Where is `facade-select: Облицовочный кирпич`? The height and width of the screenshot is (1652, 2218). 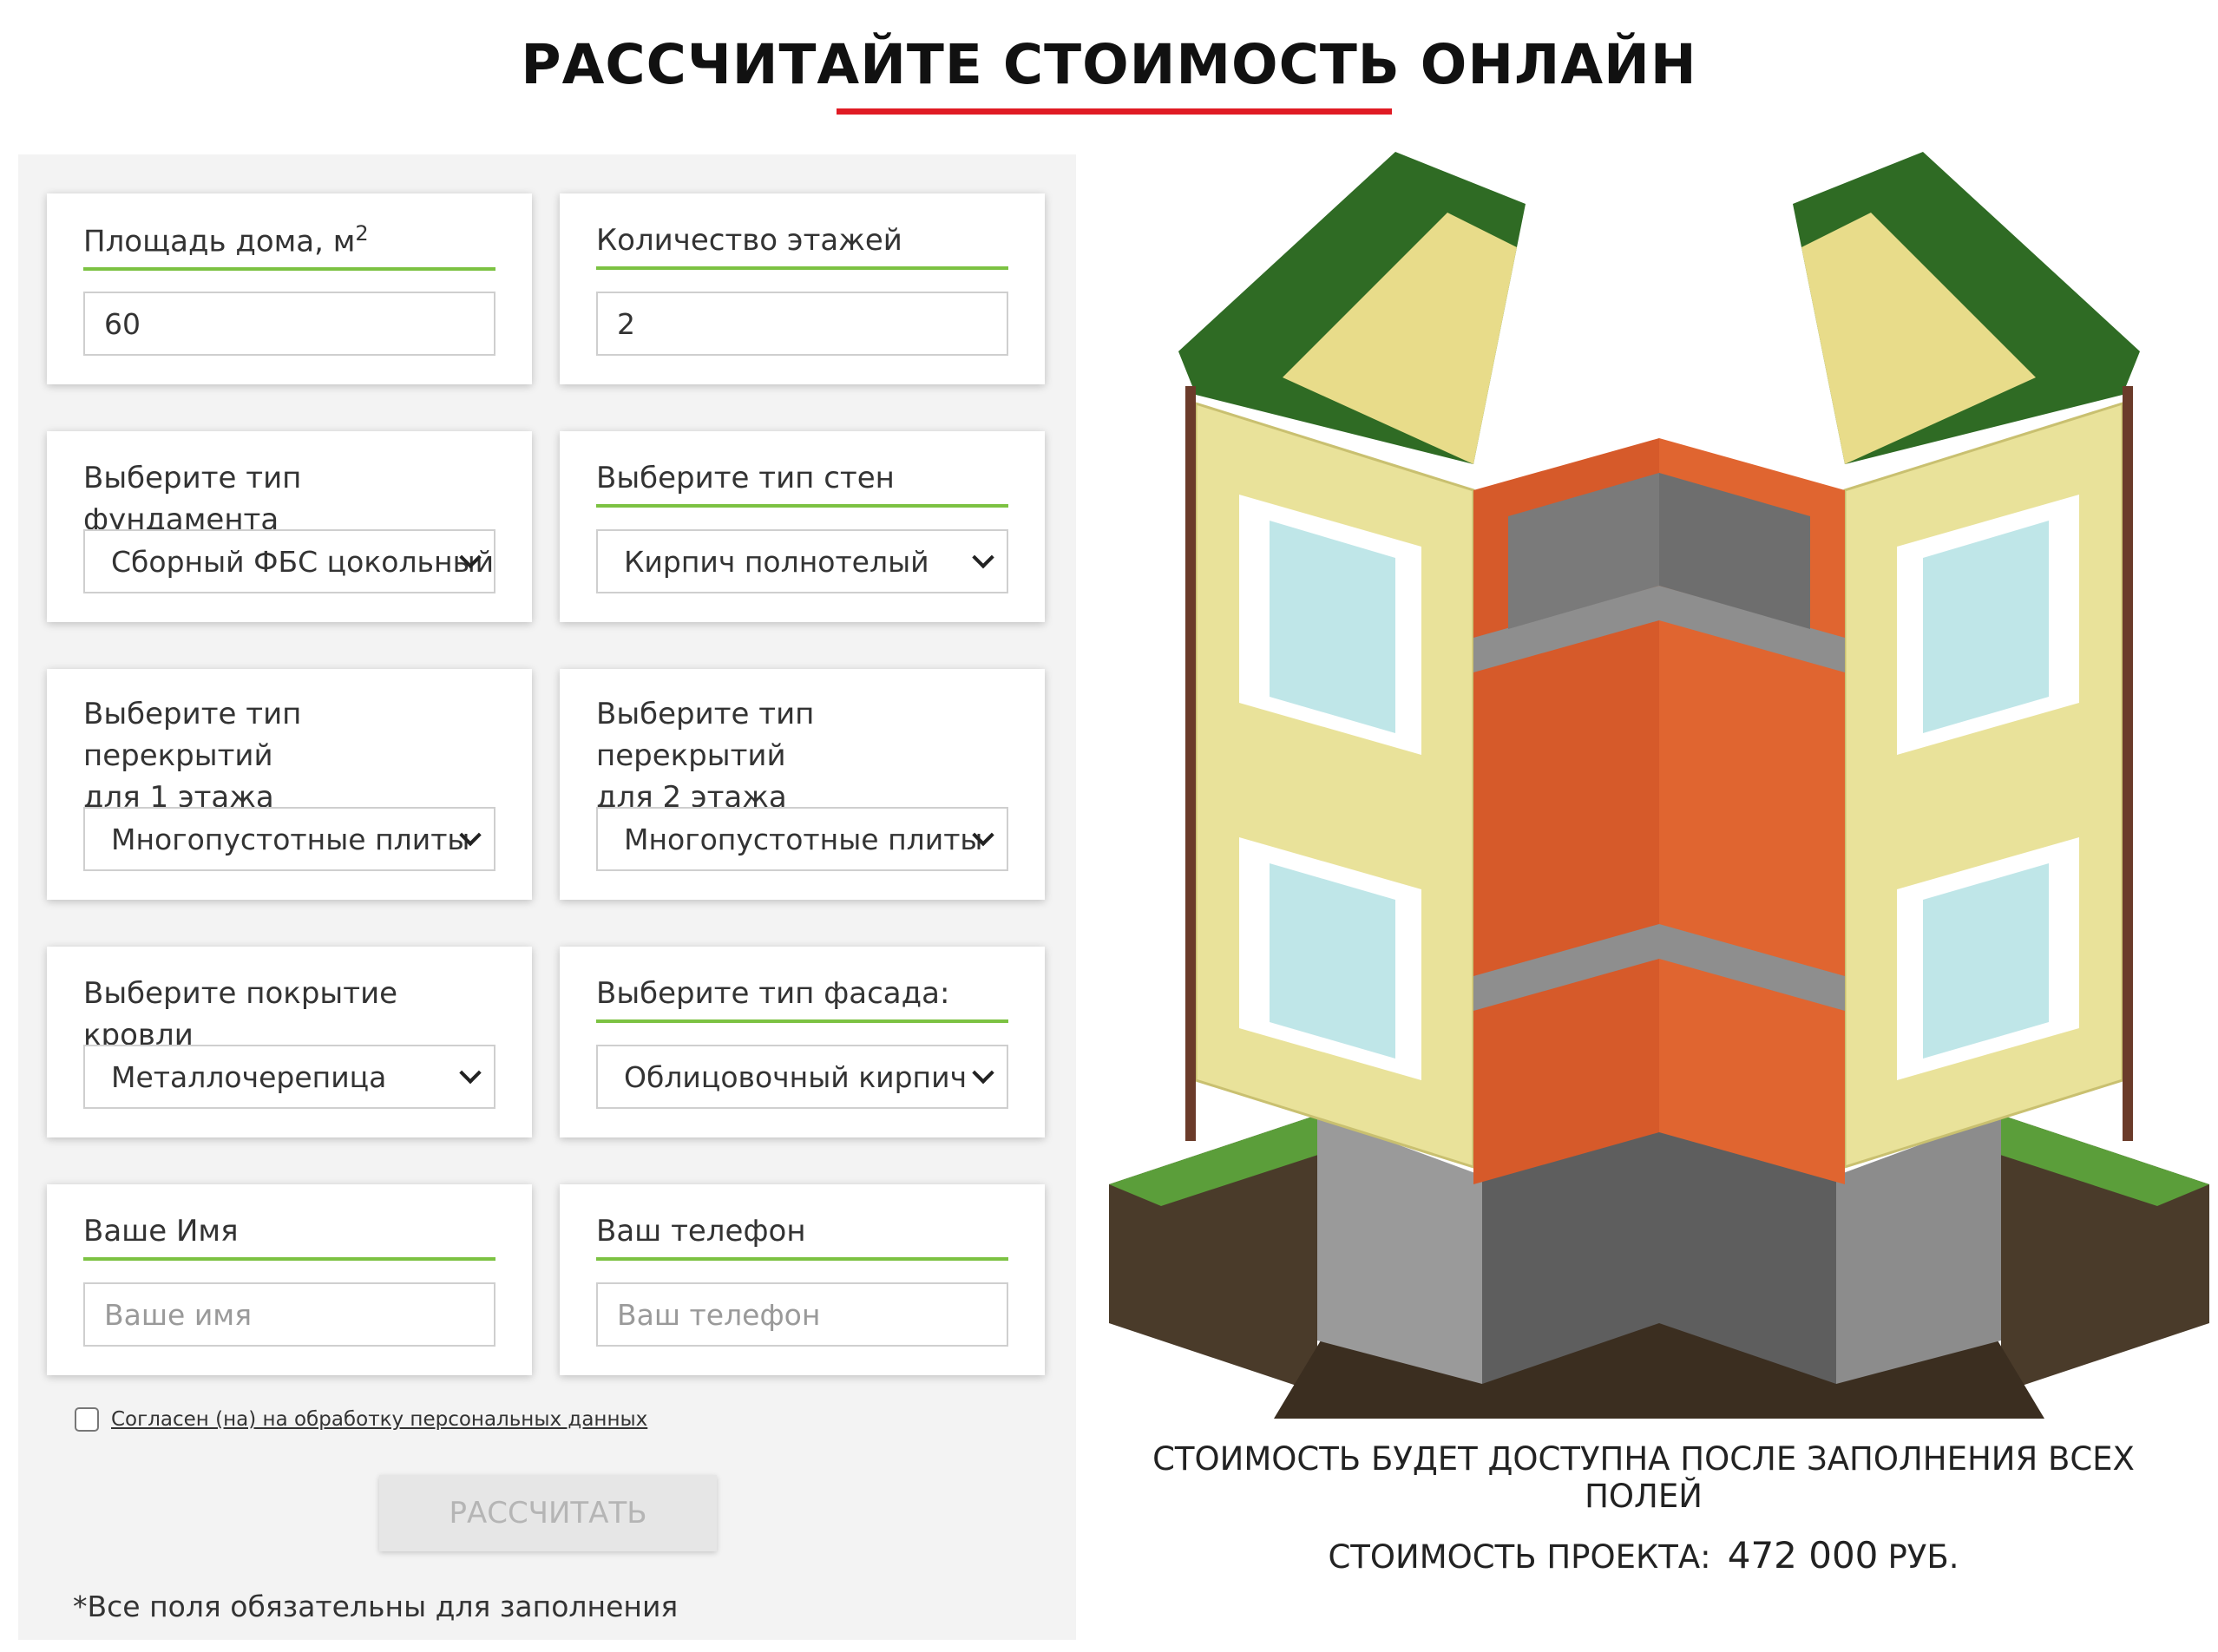 facade-select: Облицовочный кирпич is located at coordinates (802, 1077).